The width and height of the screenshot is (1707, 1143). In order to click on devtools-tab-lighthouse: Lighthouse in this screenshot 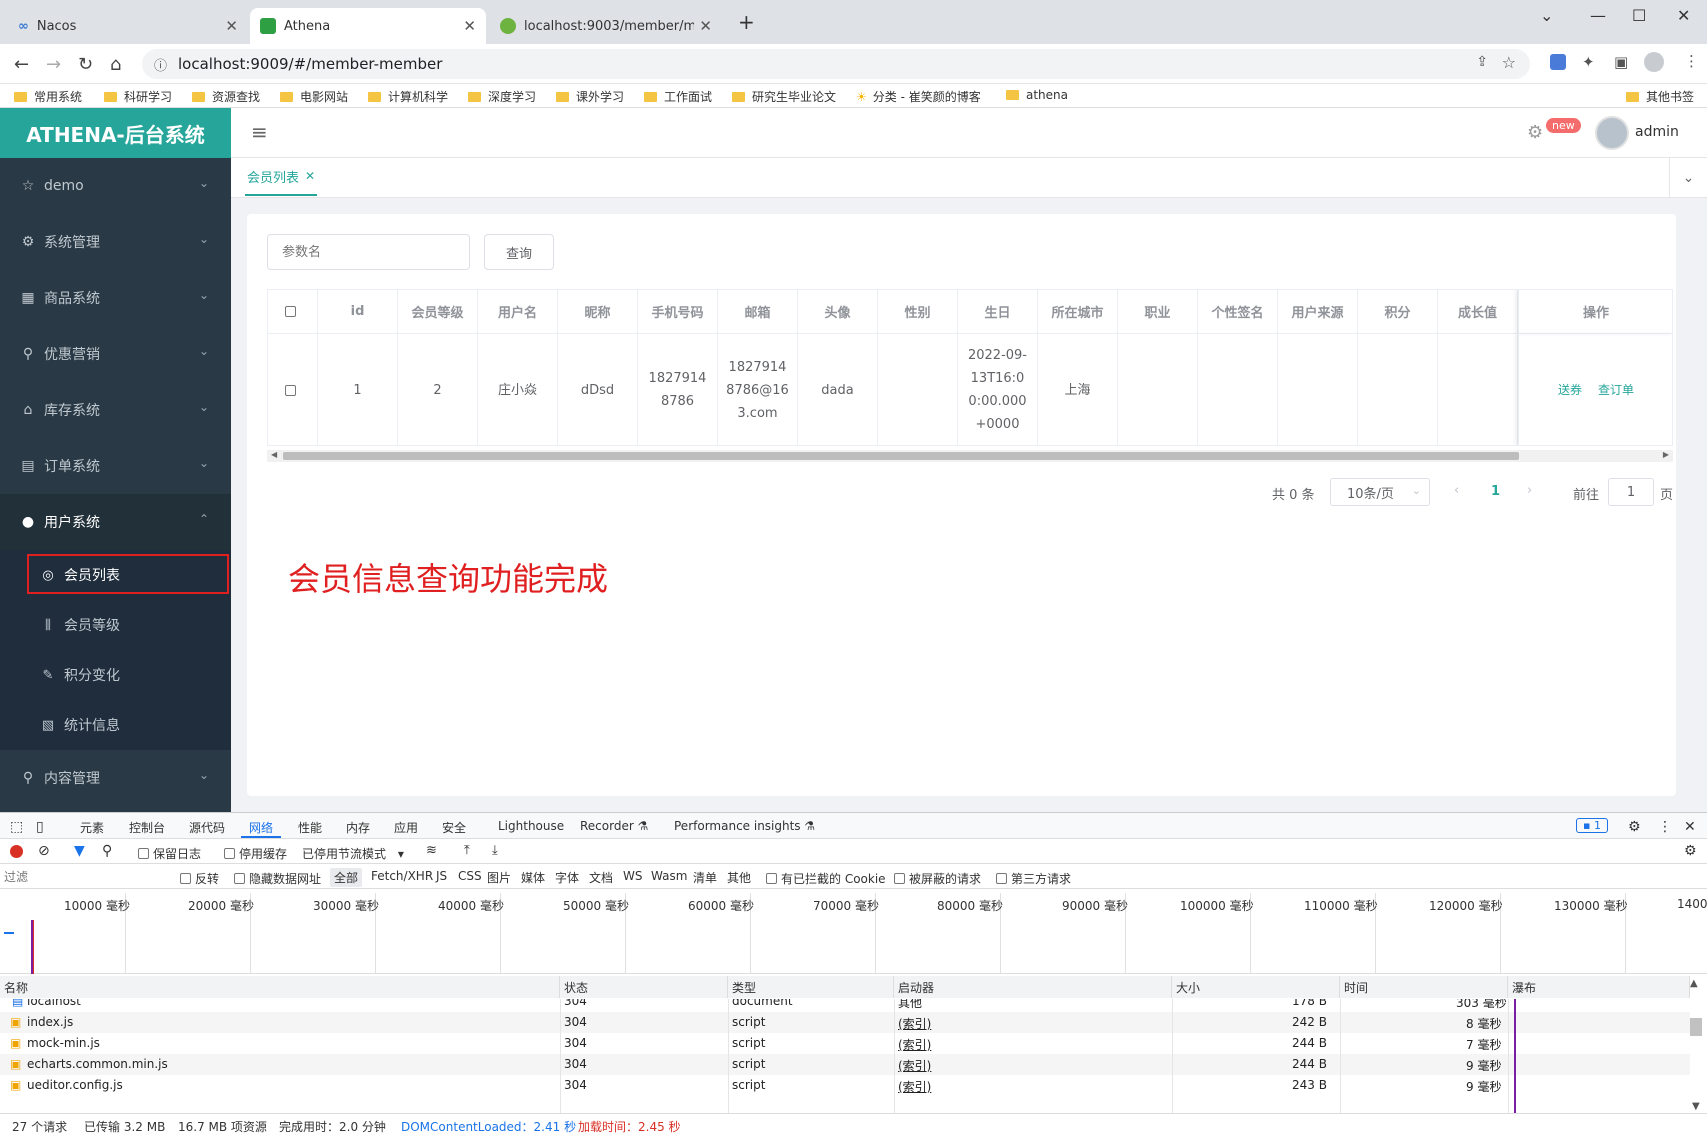, I will do `click(531, 826)`.